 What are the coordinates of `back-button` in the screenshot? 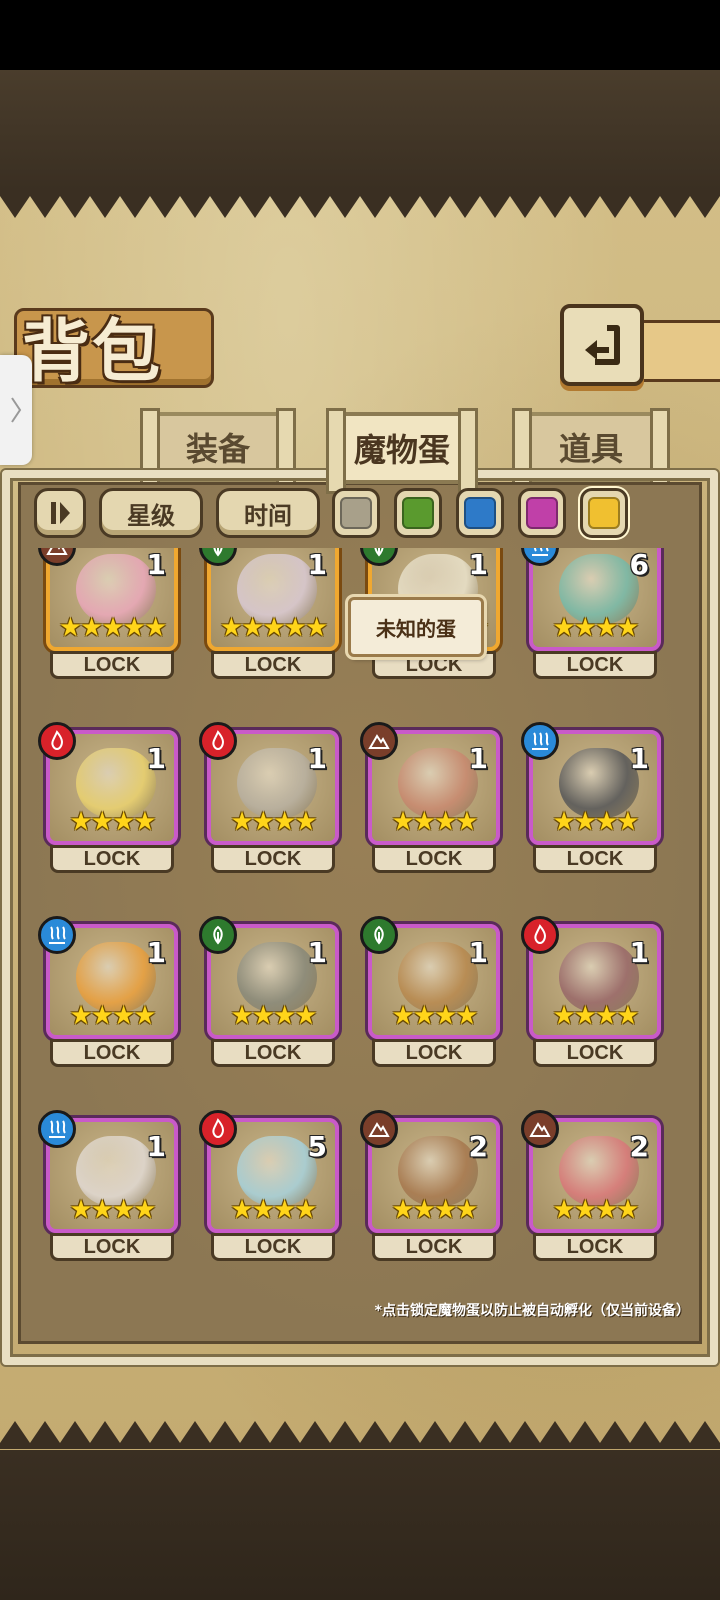 It's located at (602, 345).